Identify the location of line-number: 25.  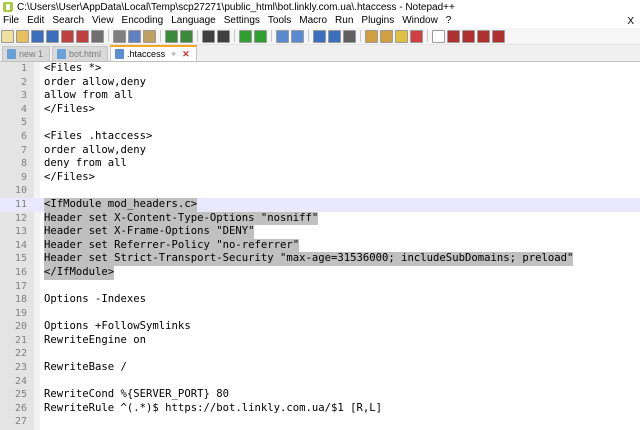
(20, 395).